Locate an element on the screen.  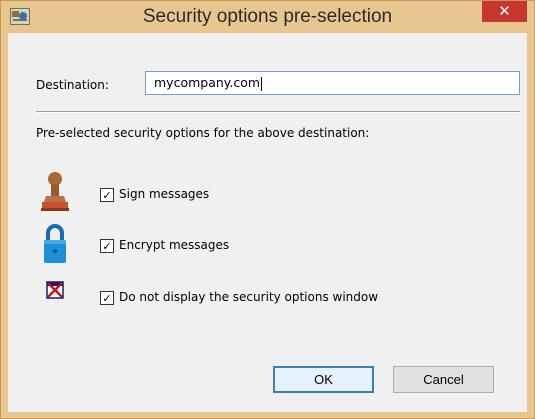
ok-button: OK is located at coordinates (323, 379).